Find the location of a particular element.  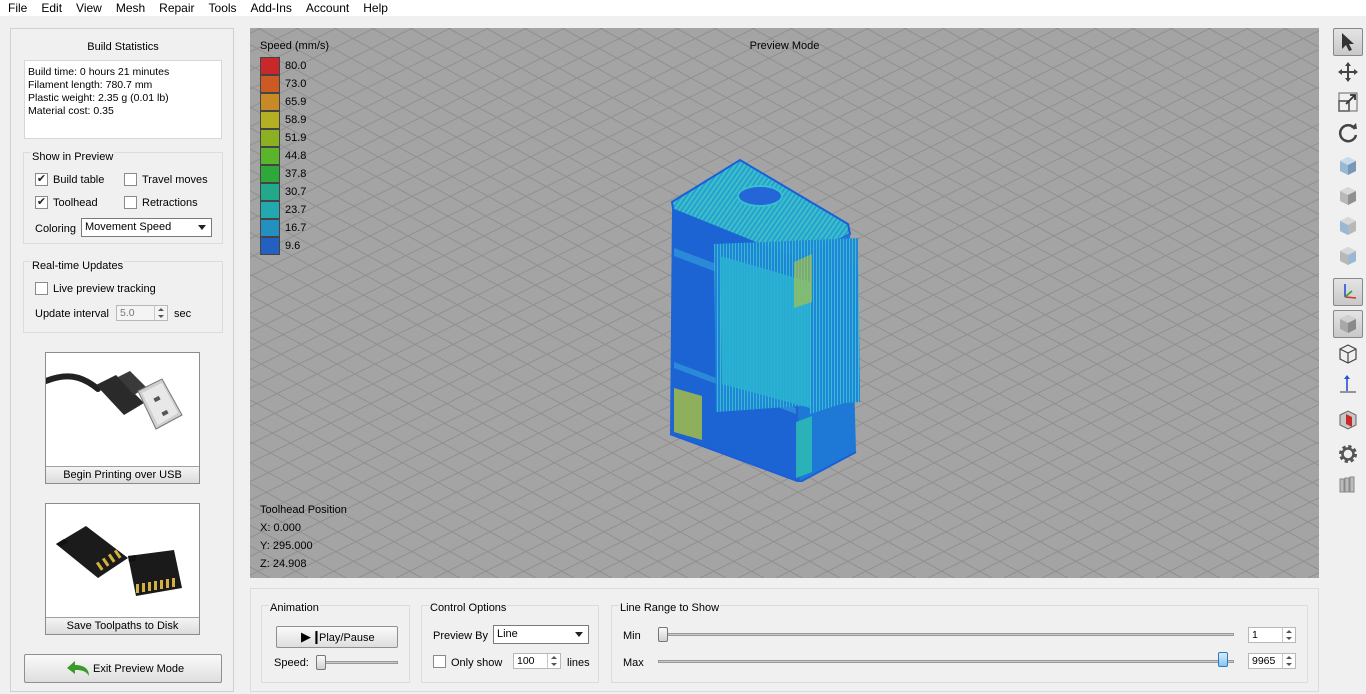

section-view-toggle is located at coordinates (1348, 420).